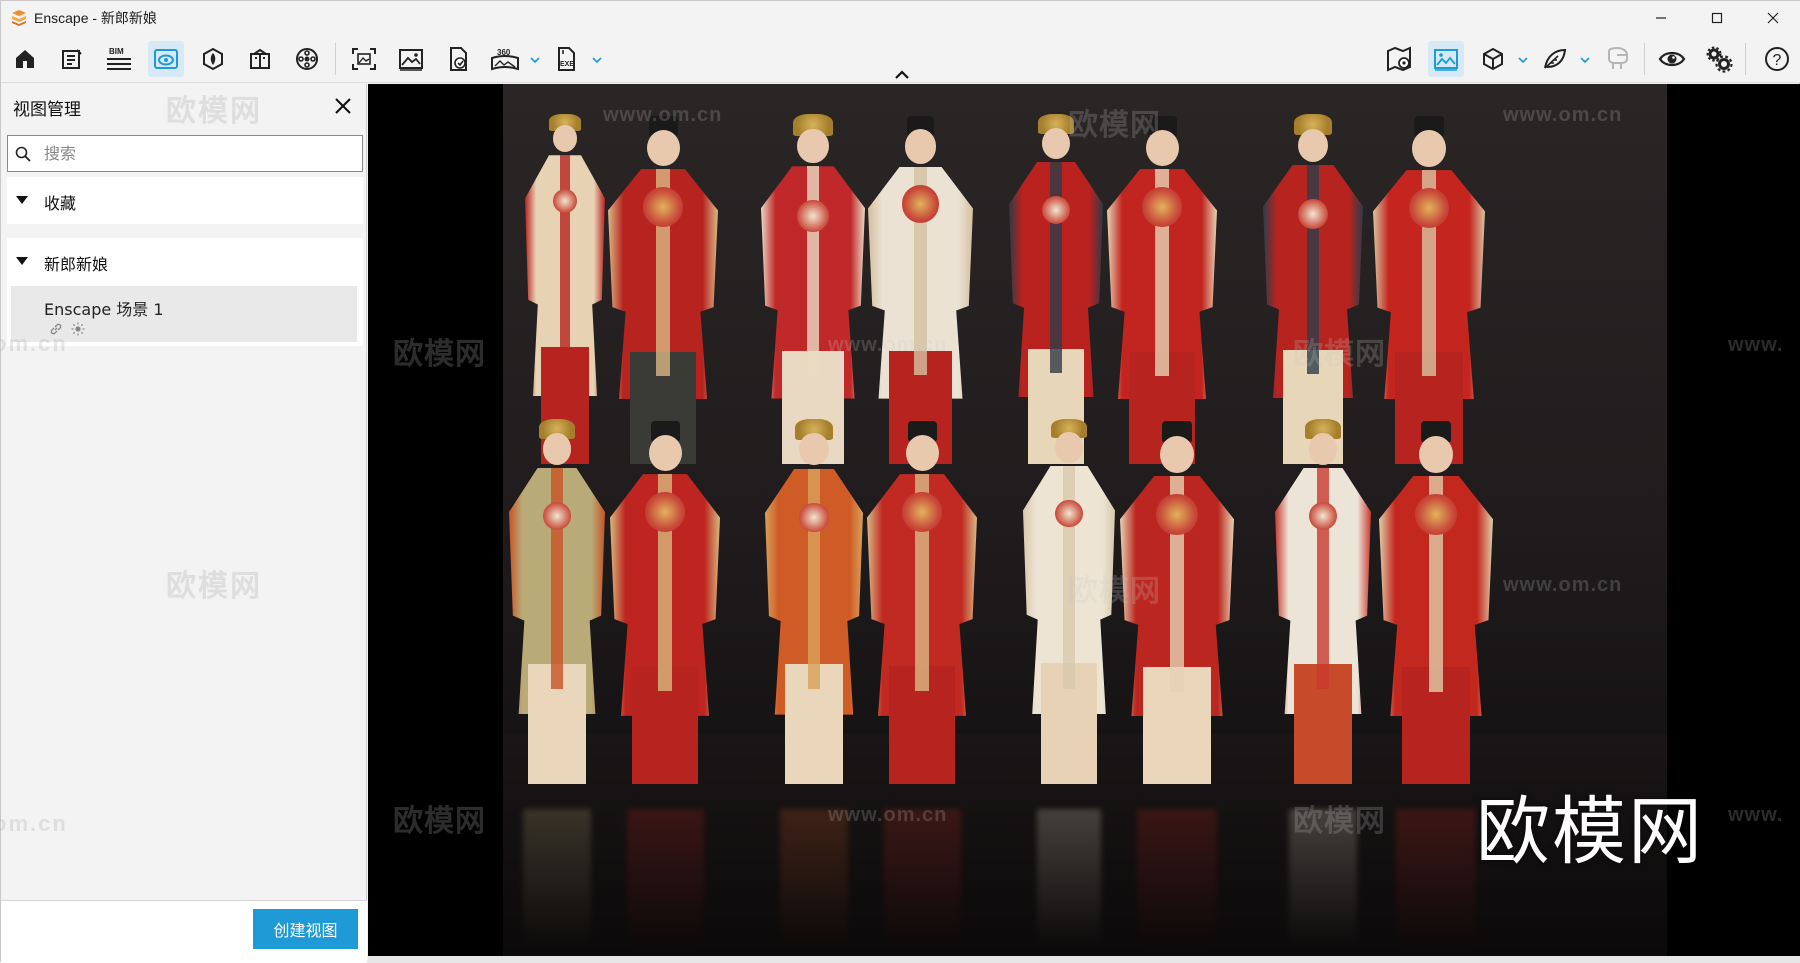 The image size is (1800, 963). Describe the element at coordinates (1590, 832) in the screenshot. I see `big-watermark: 欧模网` at that location.